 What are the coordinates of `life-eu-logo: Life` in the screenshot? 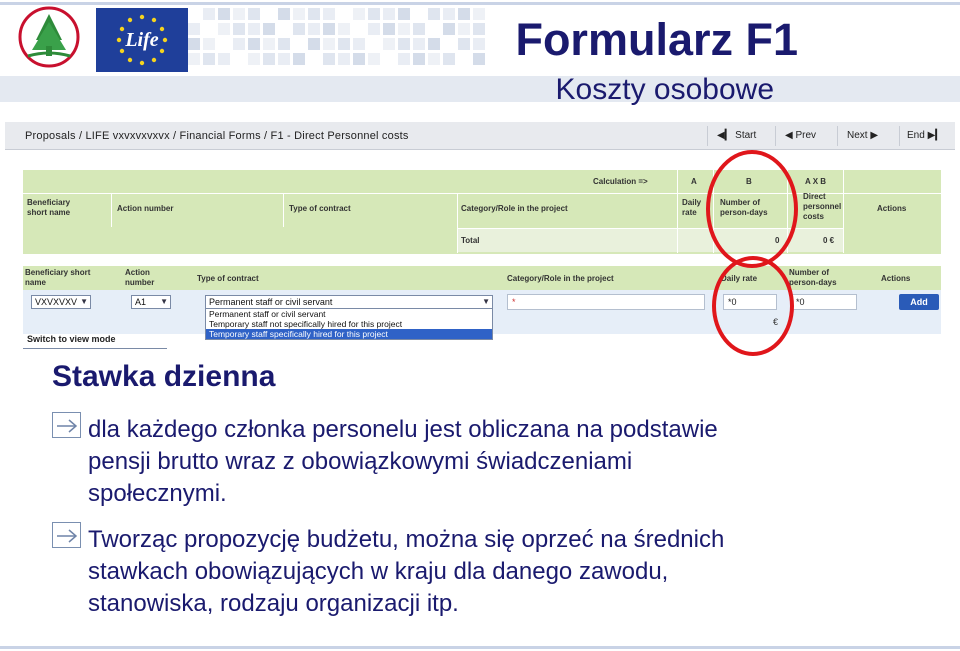 It's located at (142, 40).